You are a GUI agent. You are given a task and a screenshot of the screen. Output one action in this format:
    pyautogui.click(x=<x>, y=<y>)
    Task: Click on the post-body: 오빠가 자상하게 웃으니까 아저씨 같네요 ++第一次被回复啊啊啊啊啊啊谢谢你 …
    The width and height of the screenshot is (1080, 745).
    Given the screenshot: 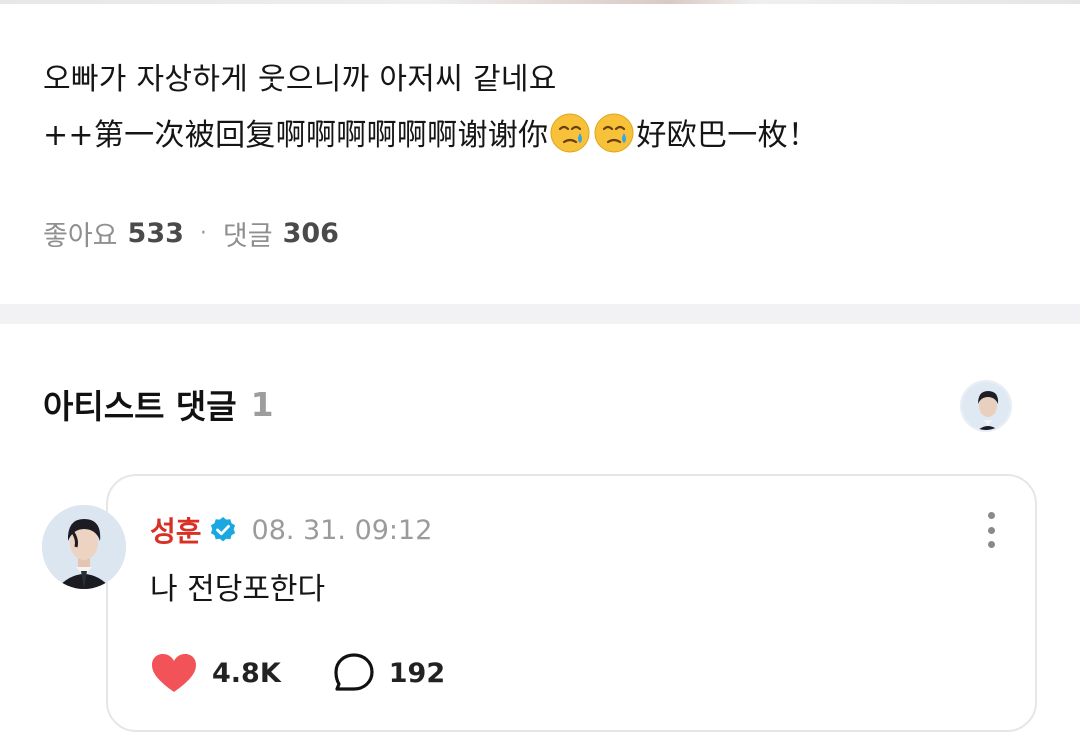 What is the action you would take?
    pyautogui.click(x=430, y=108)
    